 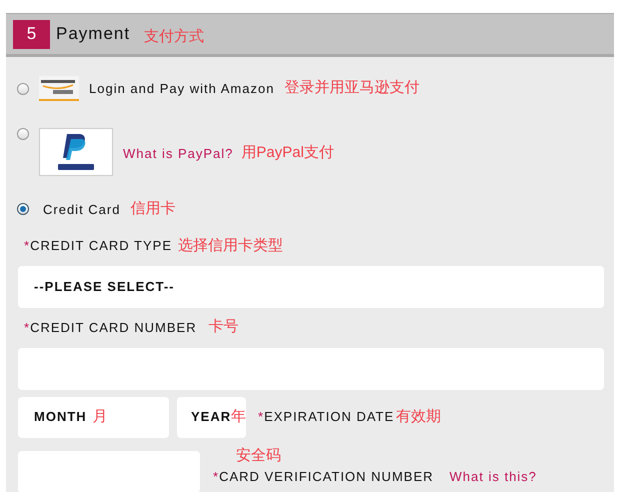 I want to click on paypal-link: What is PayPal?, so click(x=178, y=153).